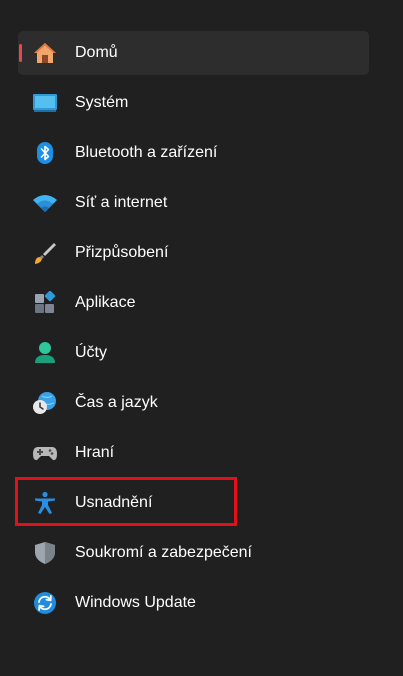  I want to click on nav-item-label: Aplikace, so click(105, 302).